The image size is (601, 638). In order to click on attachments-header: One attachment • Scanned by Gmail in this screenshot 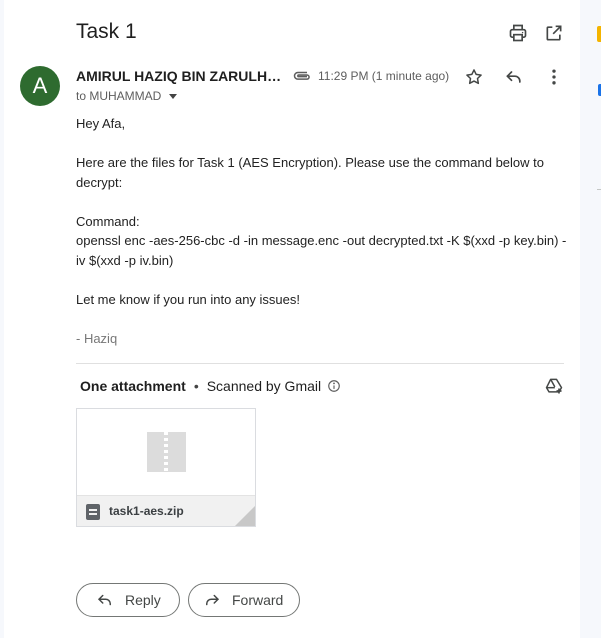, I will do `click(210, 386)`.